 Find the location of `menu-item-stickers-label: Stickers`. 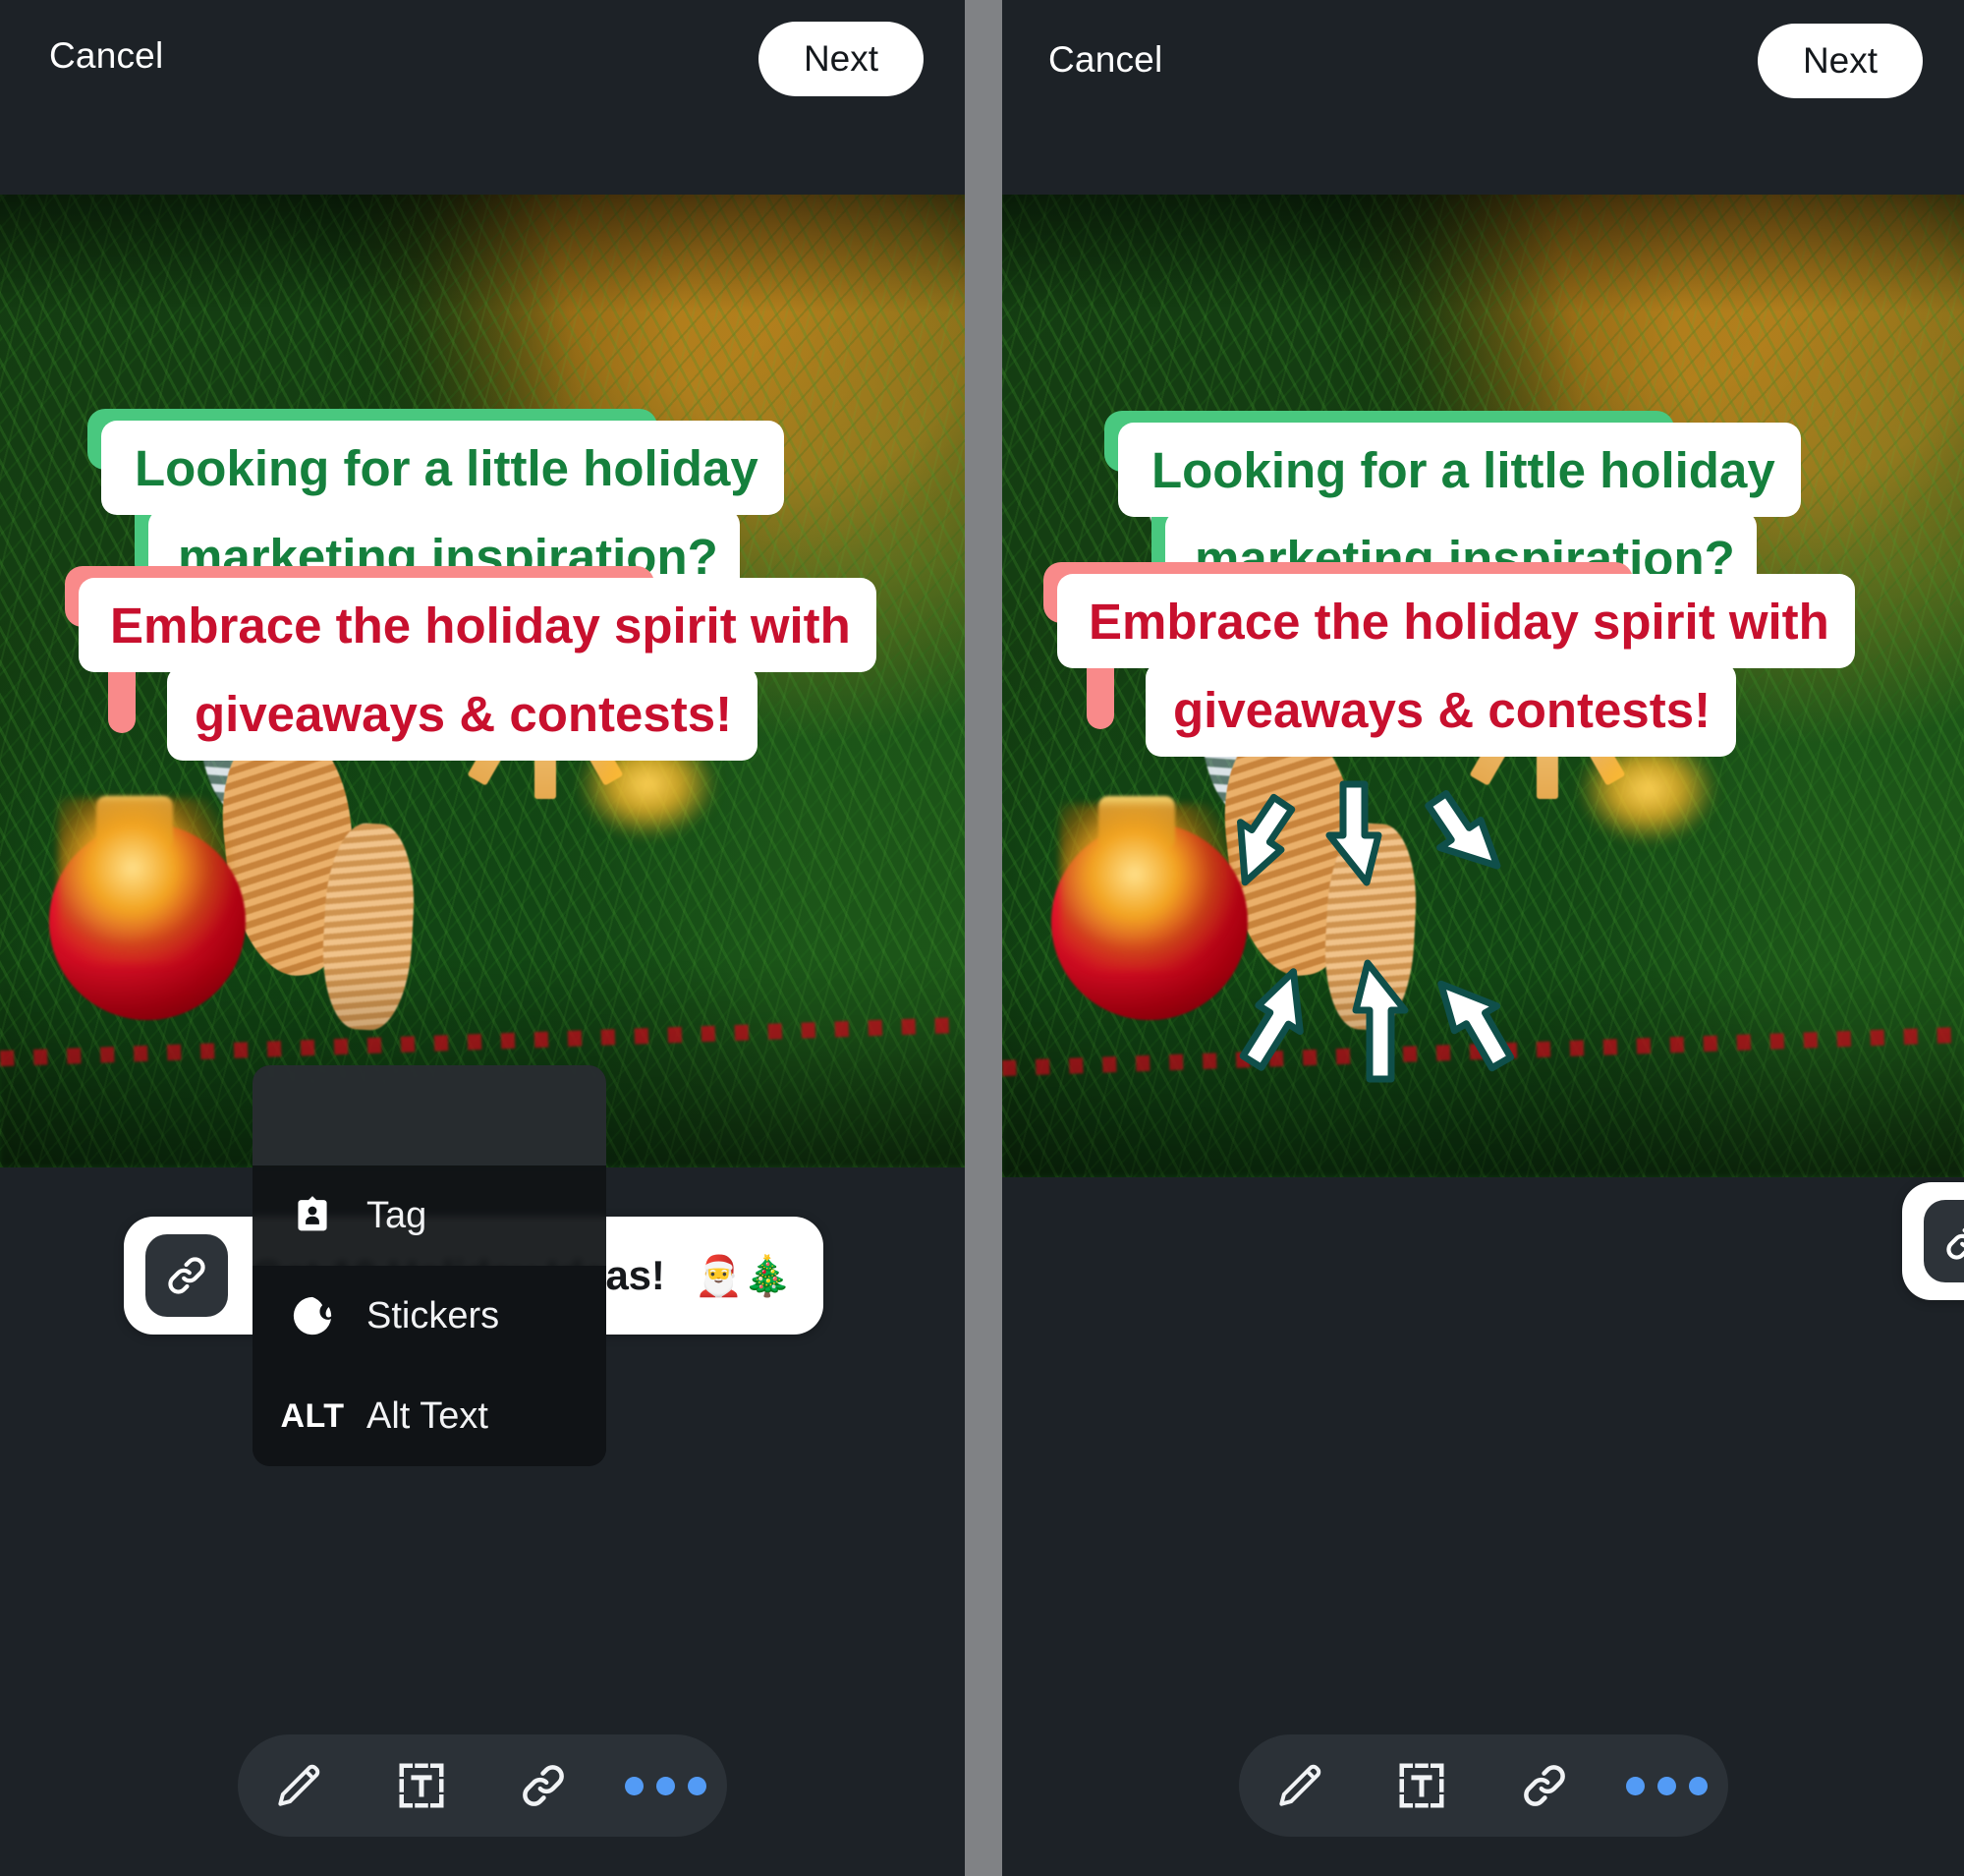

menu-item-stickers-label: Stickers is located at coordinates (433, 1315).